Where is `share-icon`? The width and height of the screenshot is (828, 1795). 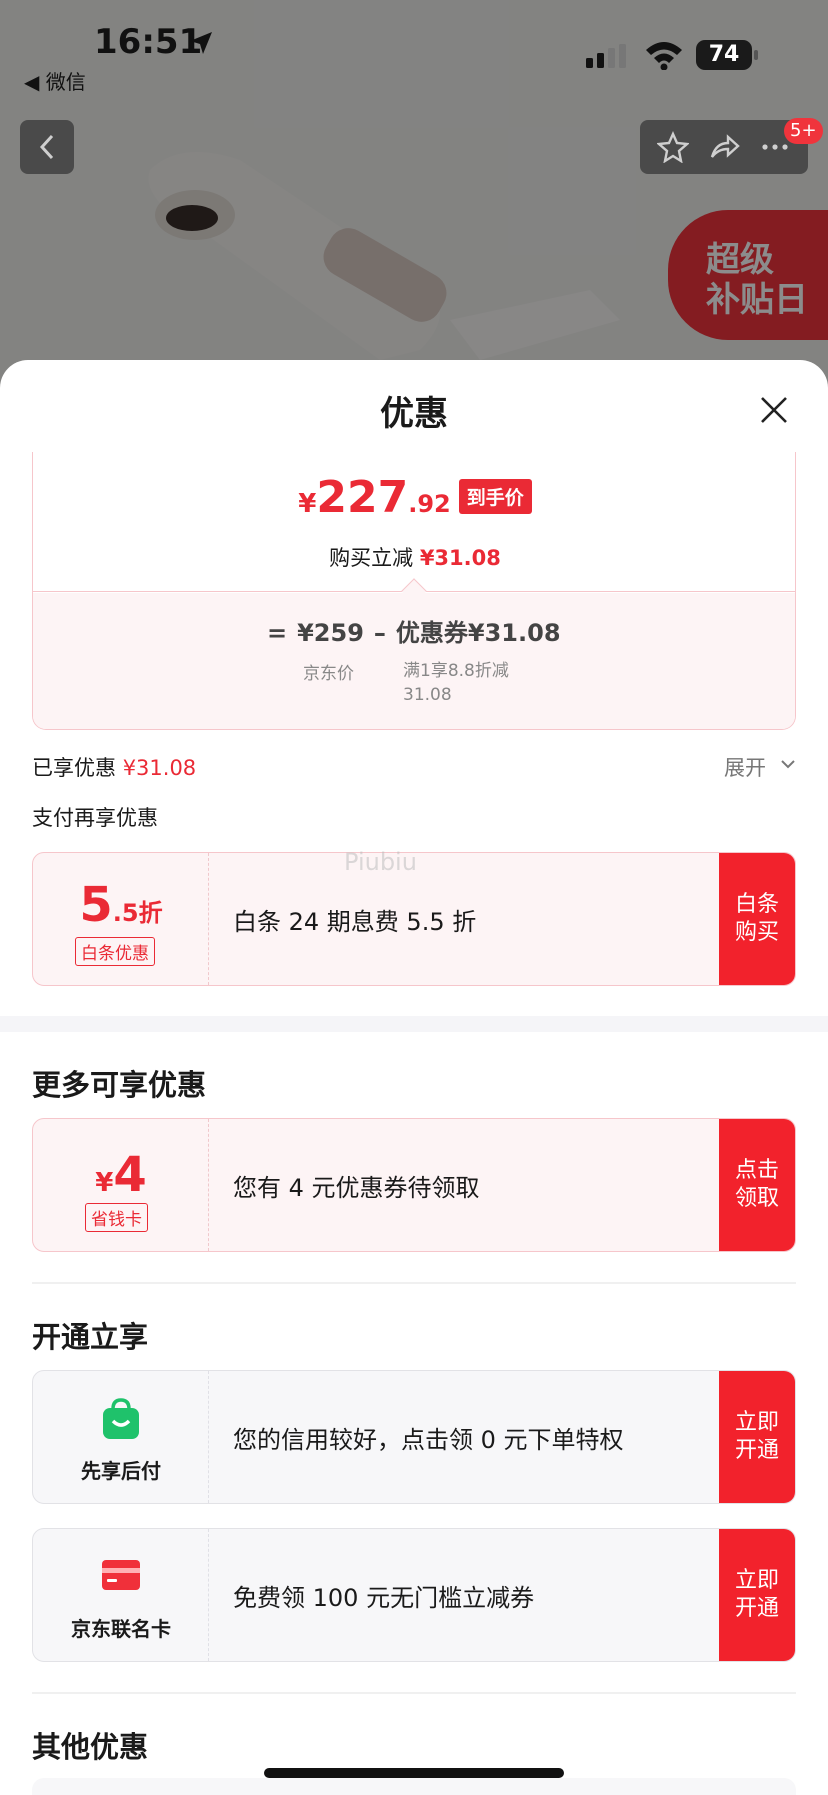 share-icon is located at coordinates (724, 147).